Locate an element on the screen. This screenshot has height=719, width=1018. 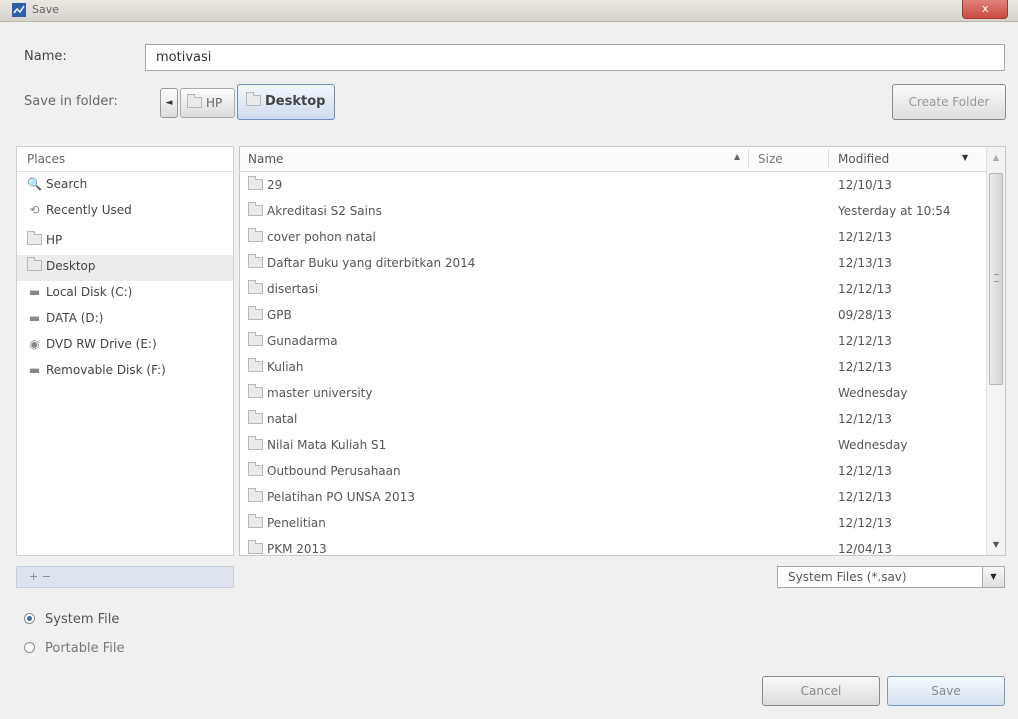
place-item: 🔍 Search is located at coordinates (125, 186).